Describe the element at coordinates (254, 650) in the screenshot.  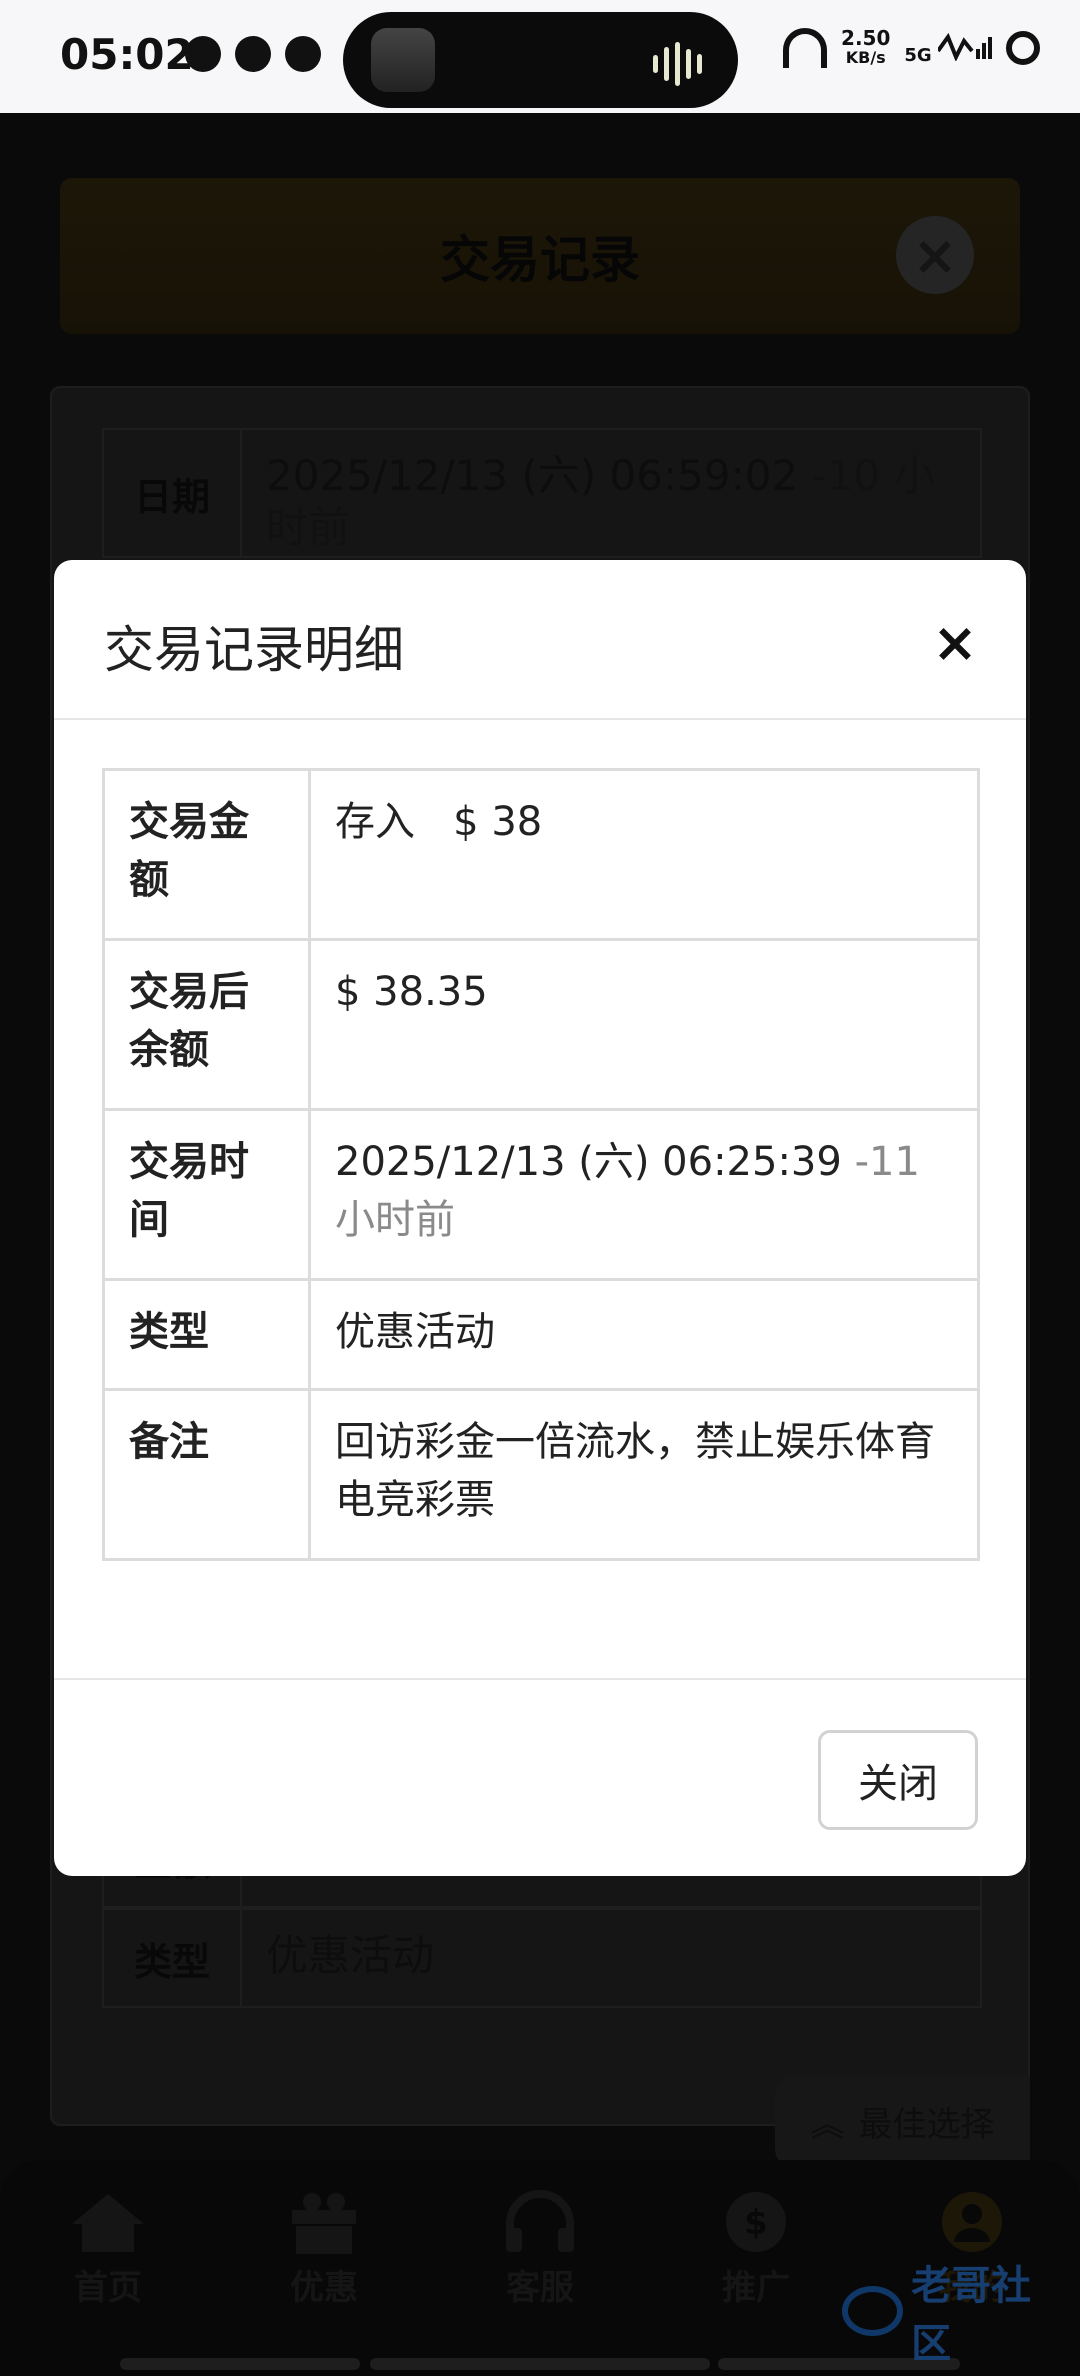
I see `modal-title: 交易记录明细` at that location.